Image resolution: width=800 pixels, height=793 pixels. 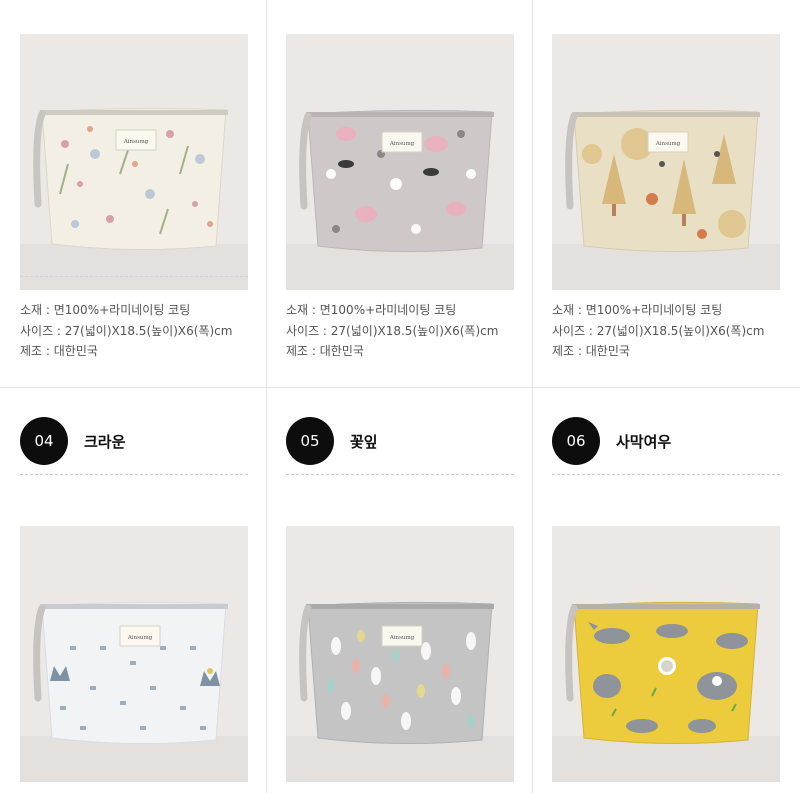 I want to click on product-number-badge: 05, so click(x=310, y=441).